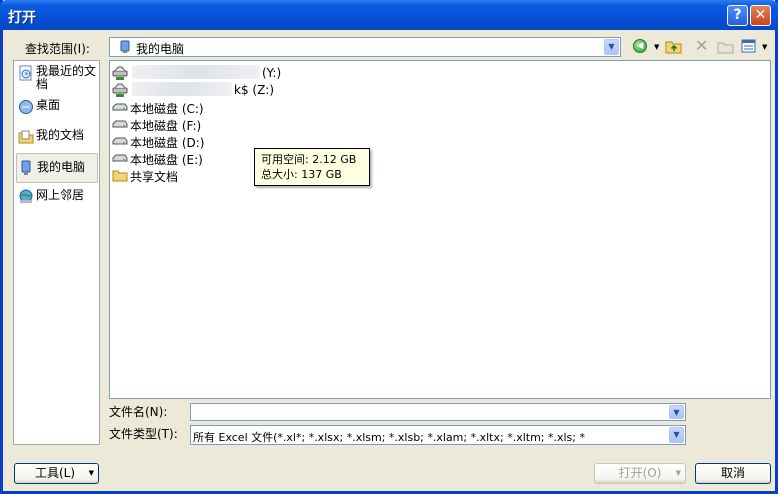 The height and width of the screenshot is (494, 778). I want to click on tools-label: 工具(L), so click(55, 473).